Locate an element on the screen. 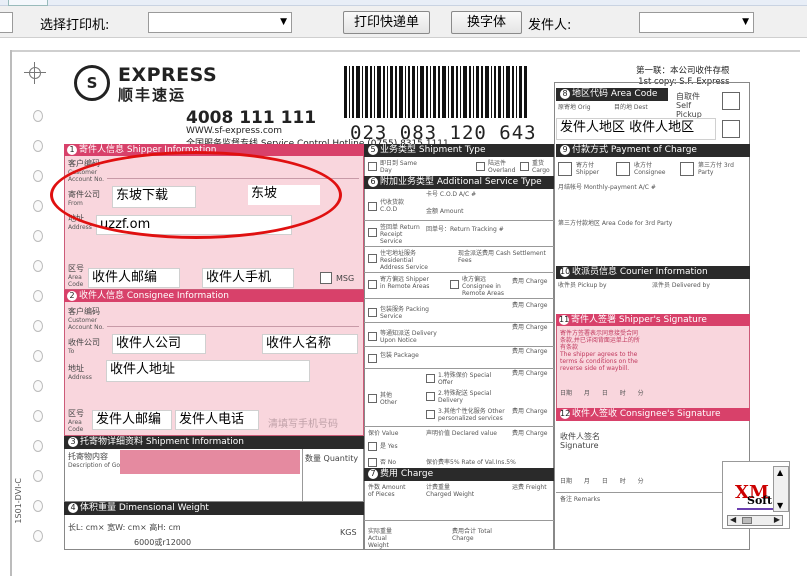 The image size is (807, 576). special-offer-label: 1.特殊保价 Special Offer is located at coordinates (465, 379).